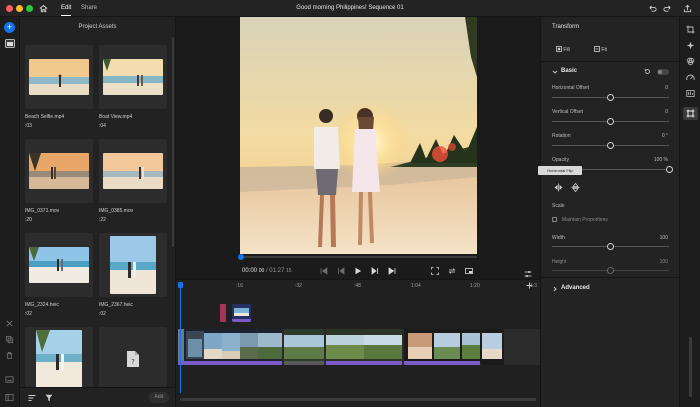  What do you see at coordinates (664, 262) in the screenshot?
I see `height-value: 100` at bounding box center [664, 262].